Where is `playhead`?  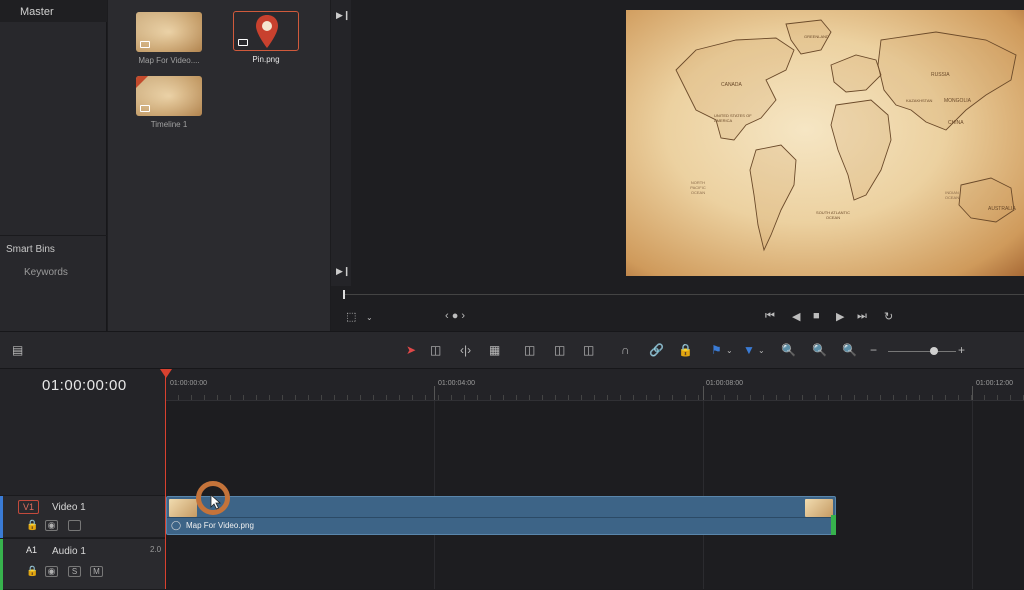
playhead is located at coordinates (165, 479).